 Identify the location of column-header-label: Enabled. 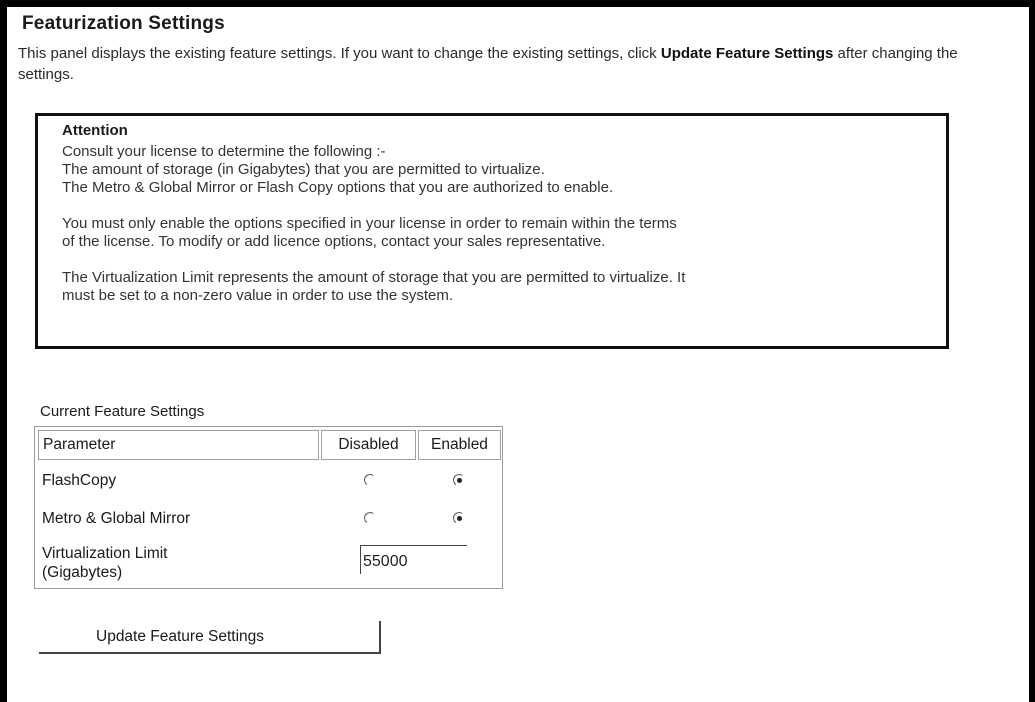
(459, 444).